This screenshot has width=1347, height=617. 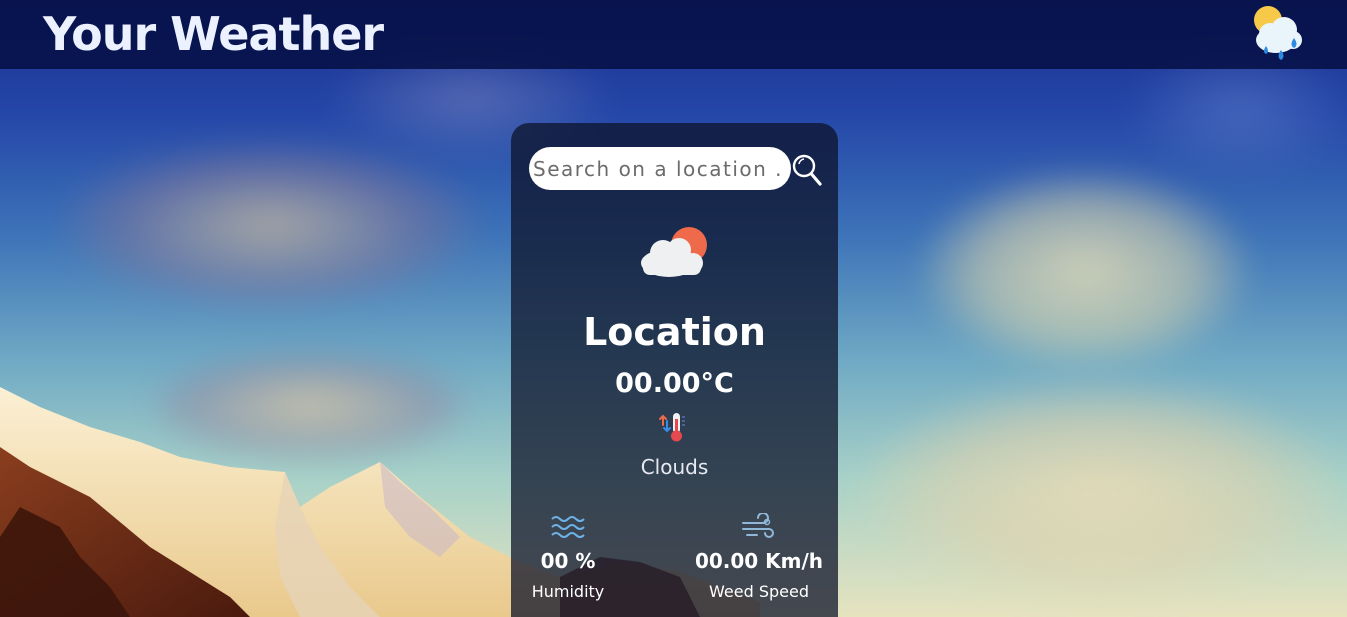 I want to click on weather-condition: Clouds, so click(x=674, y=467).